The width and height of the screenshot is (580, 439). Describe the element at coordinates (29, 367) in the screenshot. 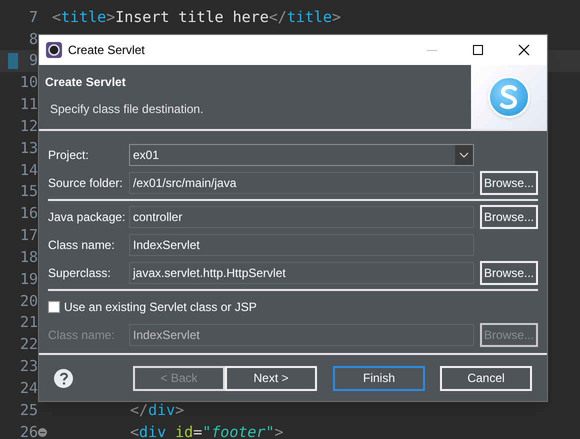

I see `line-number: 23` at that location.